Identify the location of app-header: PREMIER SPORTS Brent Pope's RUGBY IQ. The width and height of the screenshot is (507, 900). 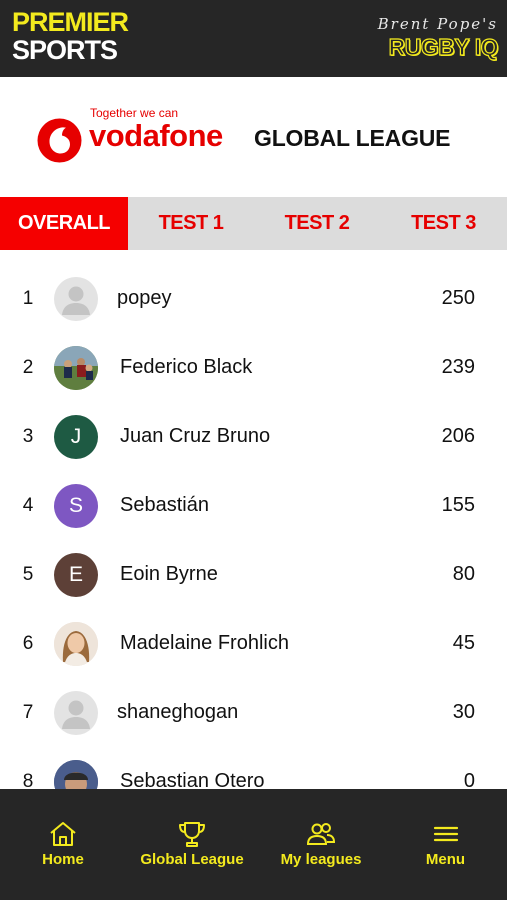
(253, 38).